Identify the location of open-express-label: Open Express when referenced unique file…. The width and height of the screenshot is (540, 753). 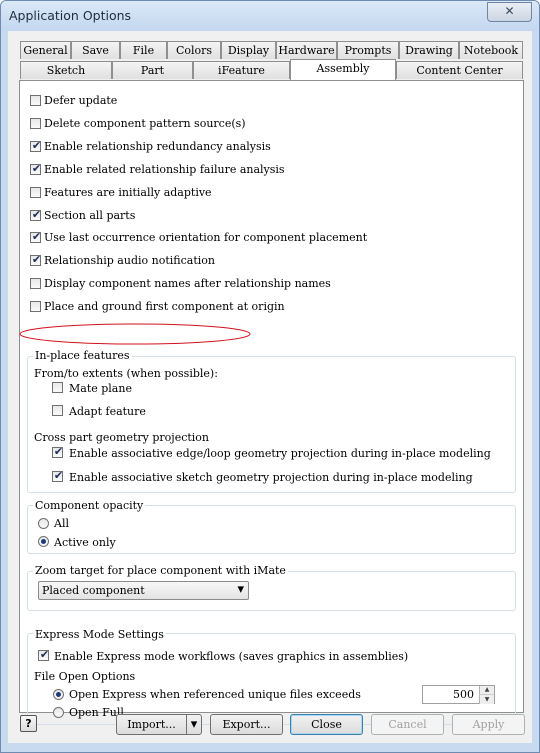
(215, 694).